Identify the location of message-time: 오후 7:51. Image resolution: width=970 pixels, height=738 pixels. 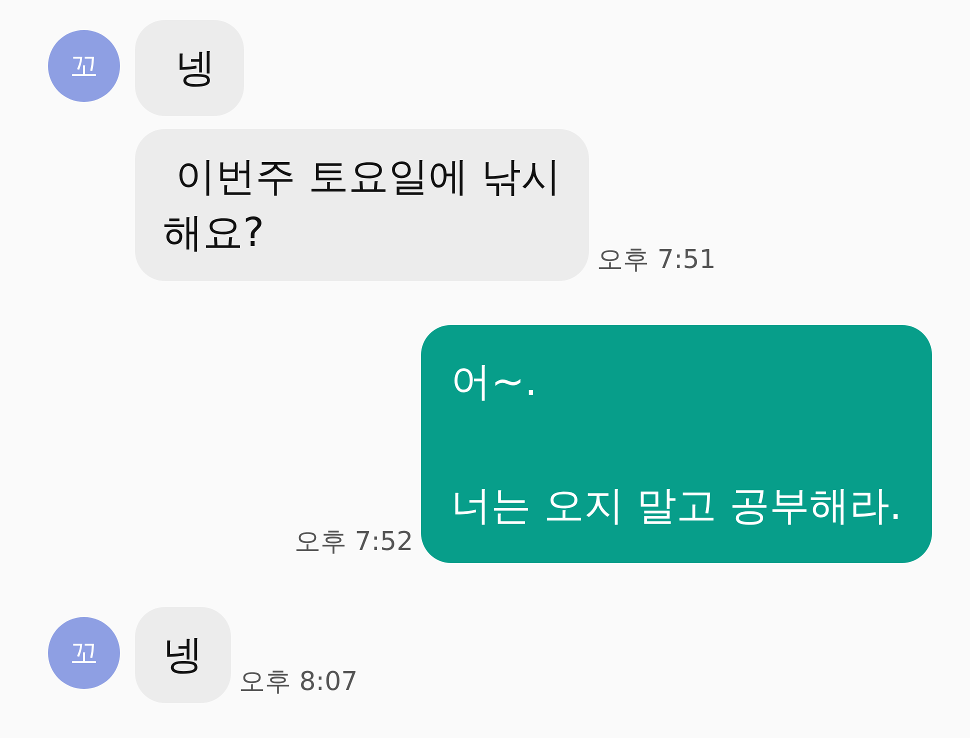
(656, 260).